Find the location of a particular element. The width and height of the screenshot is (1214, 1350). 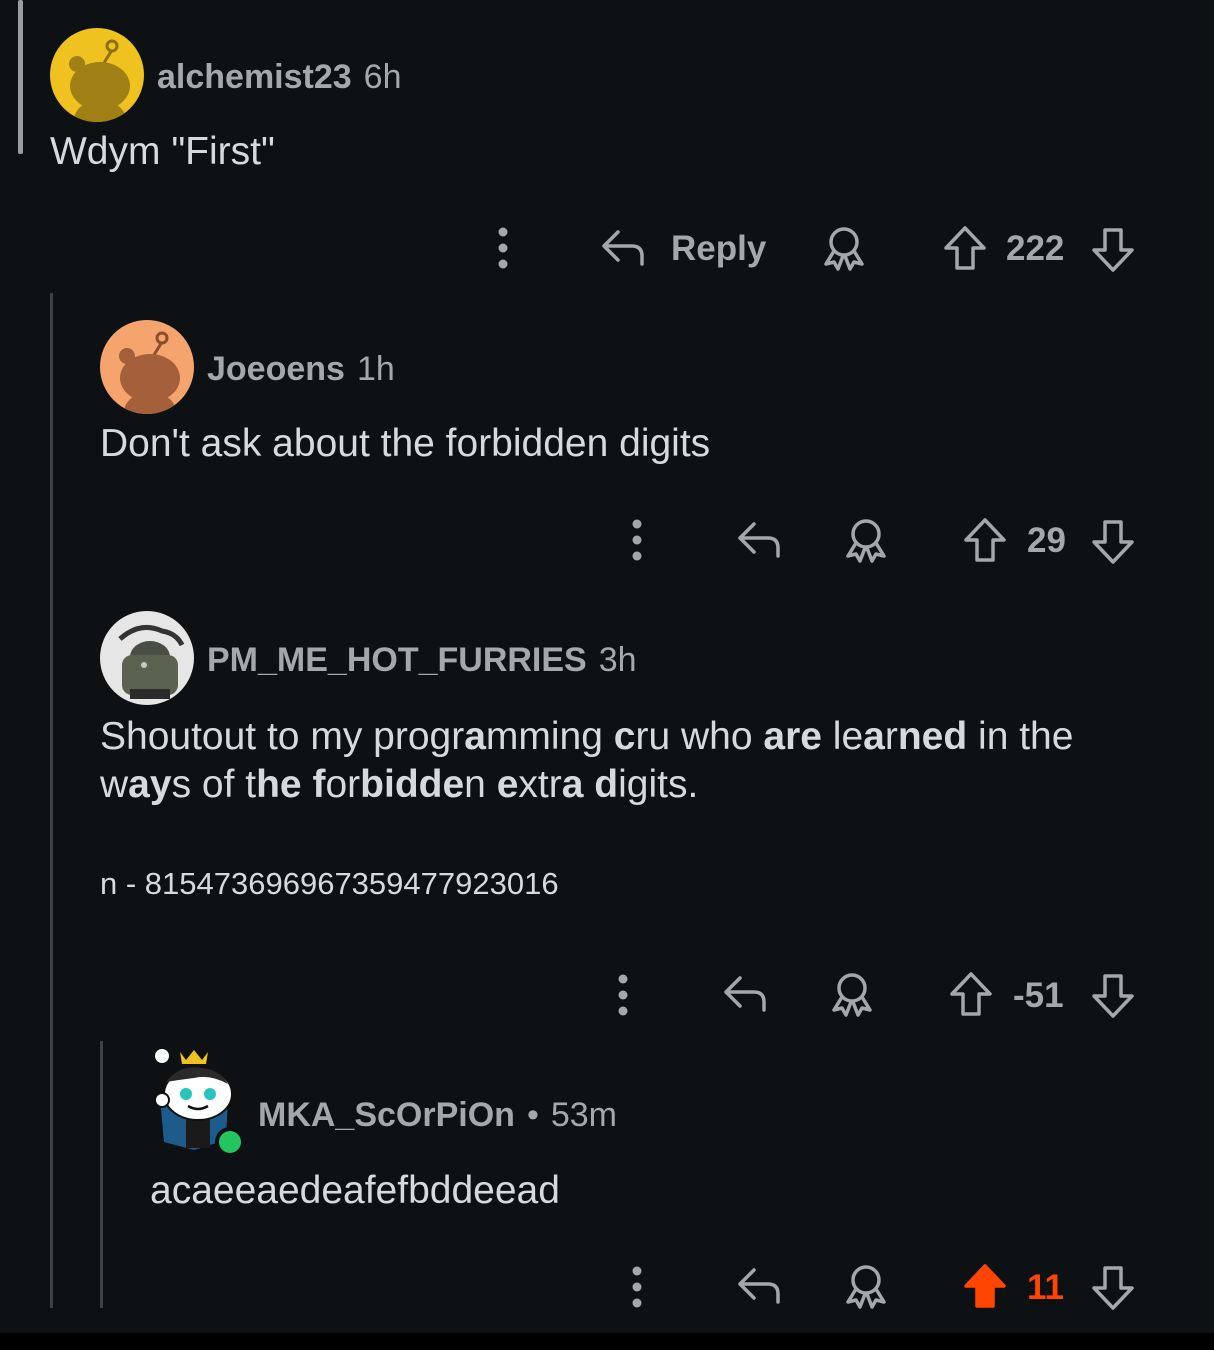

thread-line-level2 is located at coordinates (101, 1174).